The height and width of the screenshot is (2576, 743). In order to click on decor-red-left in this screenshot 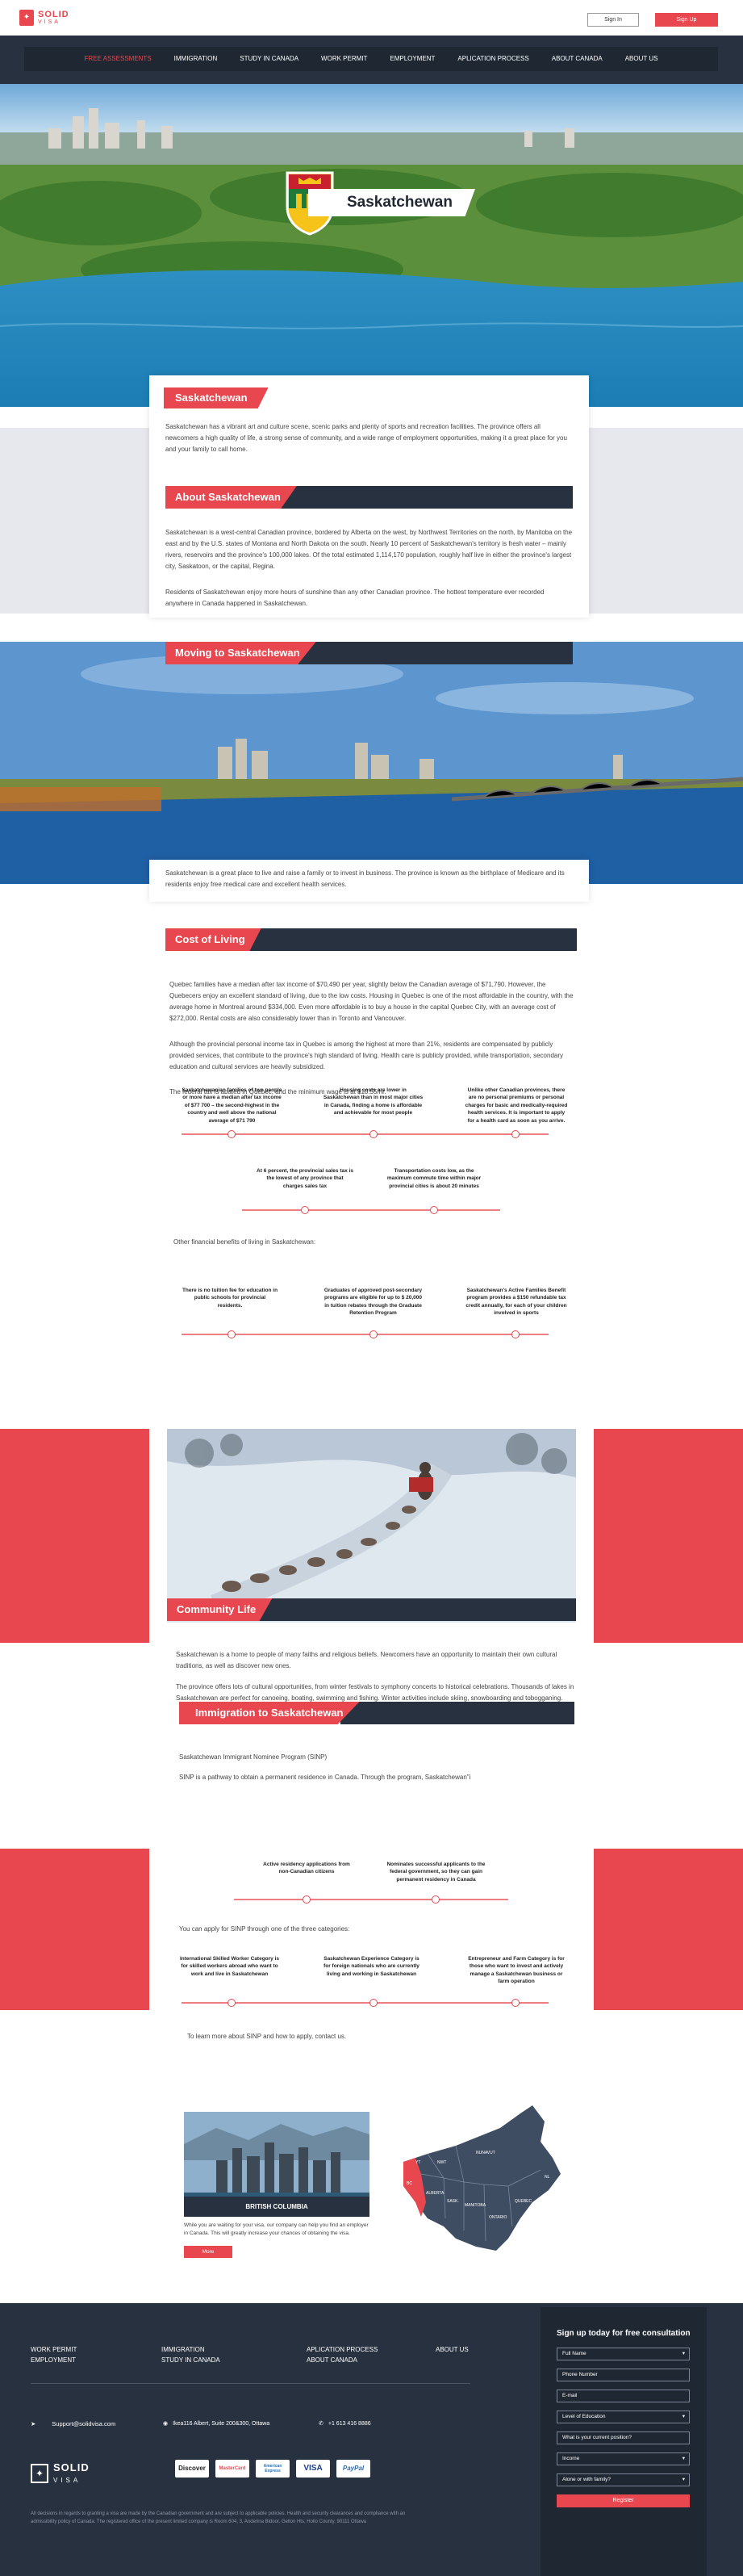, I will do `click(74, 1536)`.